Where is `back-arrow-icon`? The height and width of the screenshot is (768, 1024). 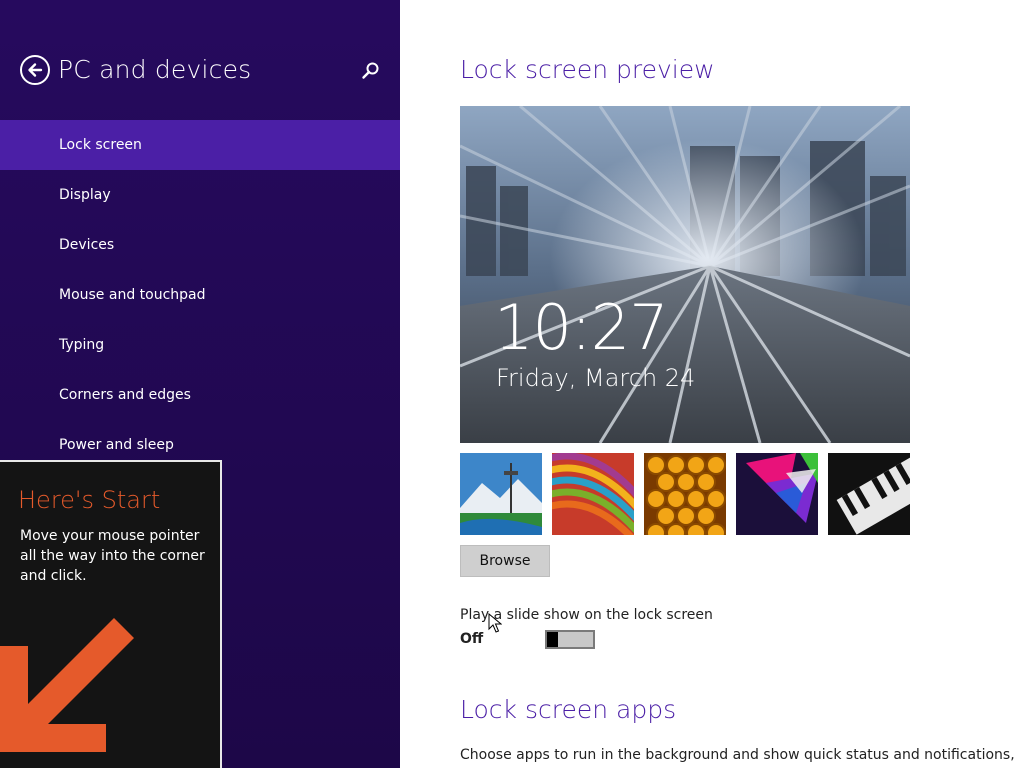
back-arrow-icon is located at coordinates (35, 70).